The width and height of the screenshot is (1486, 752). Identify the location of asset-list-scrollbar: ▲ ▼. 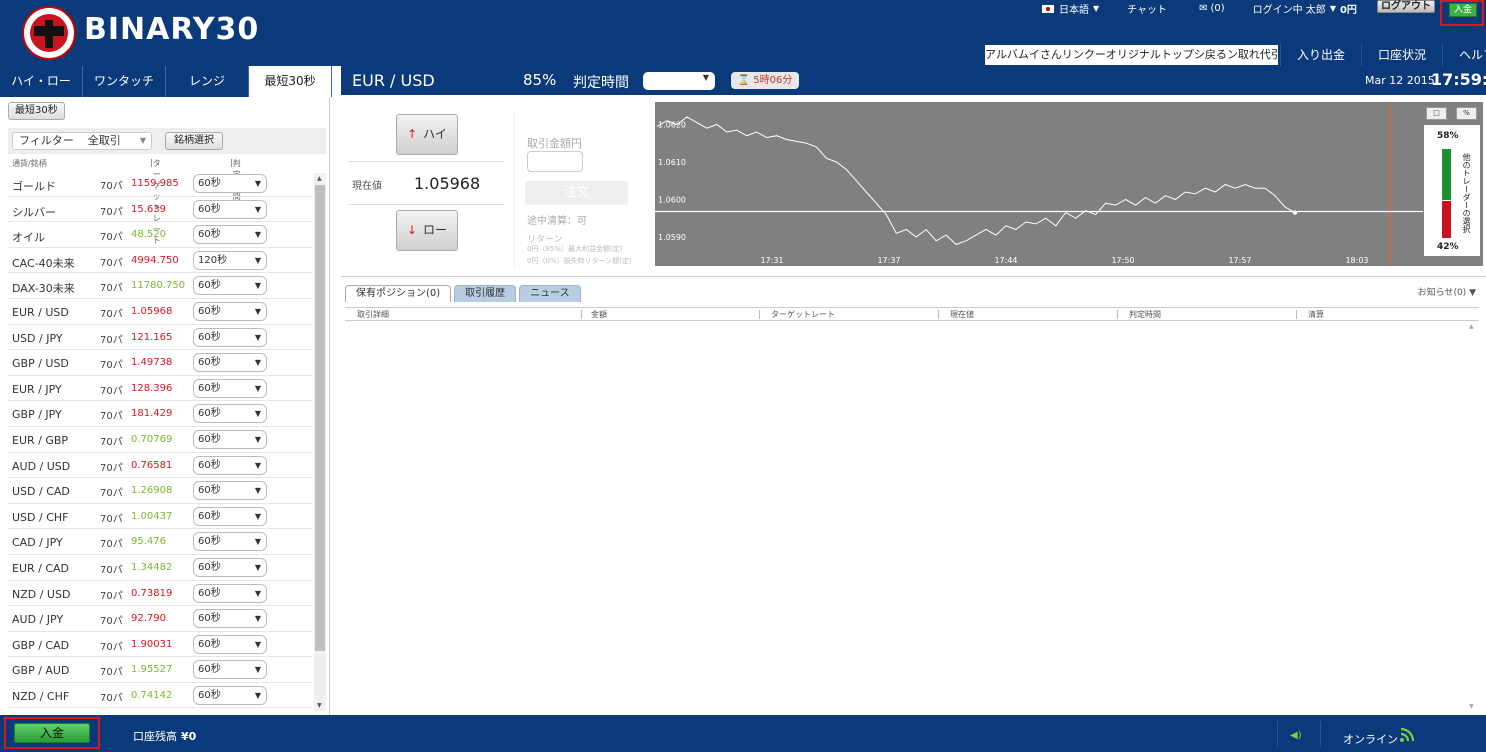
(320, 442).